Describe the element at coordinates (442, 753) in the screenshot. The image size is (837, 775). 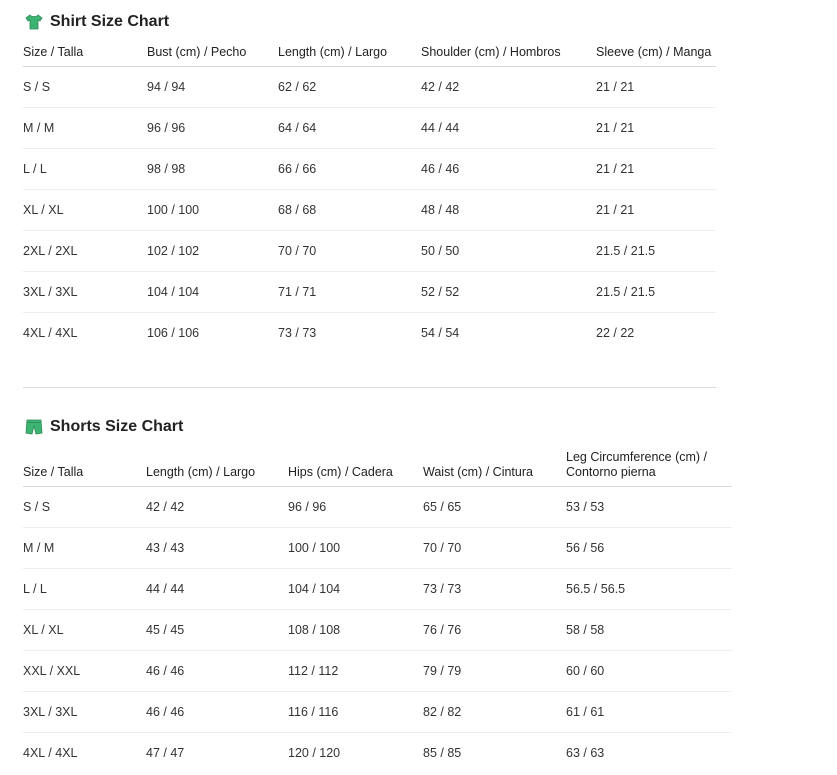
I see `table-cell: 85 / 85` at that location.